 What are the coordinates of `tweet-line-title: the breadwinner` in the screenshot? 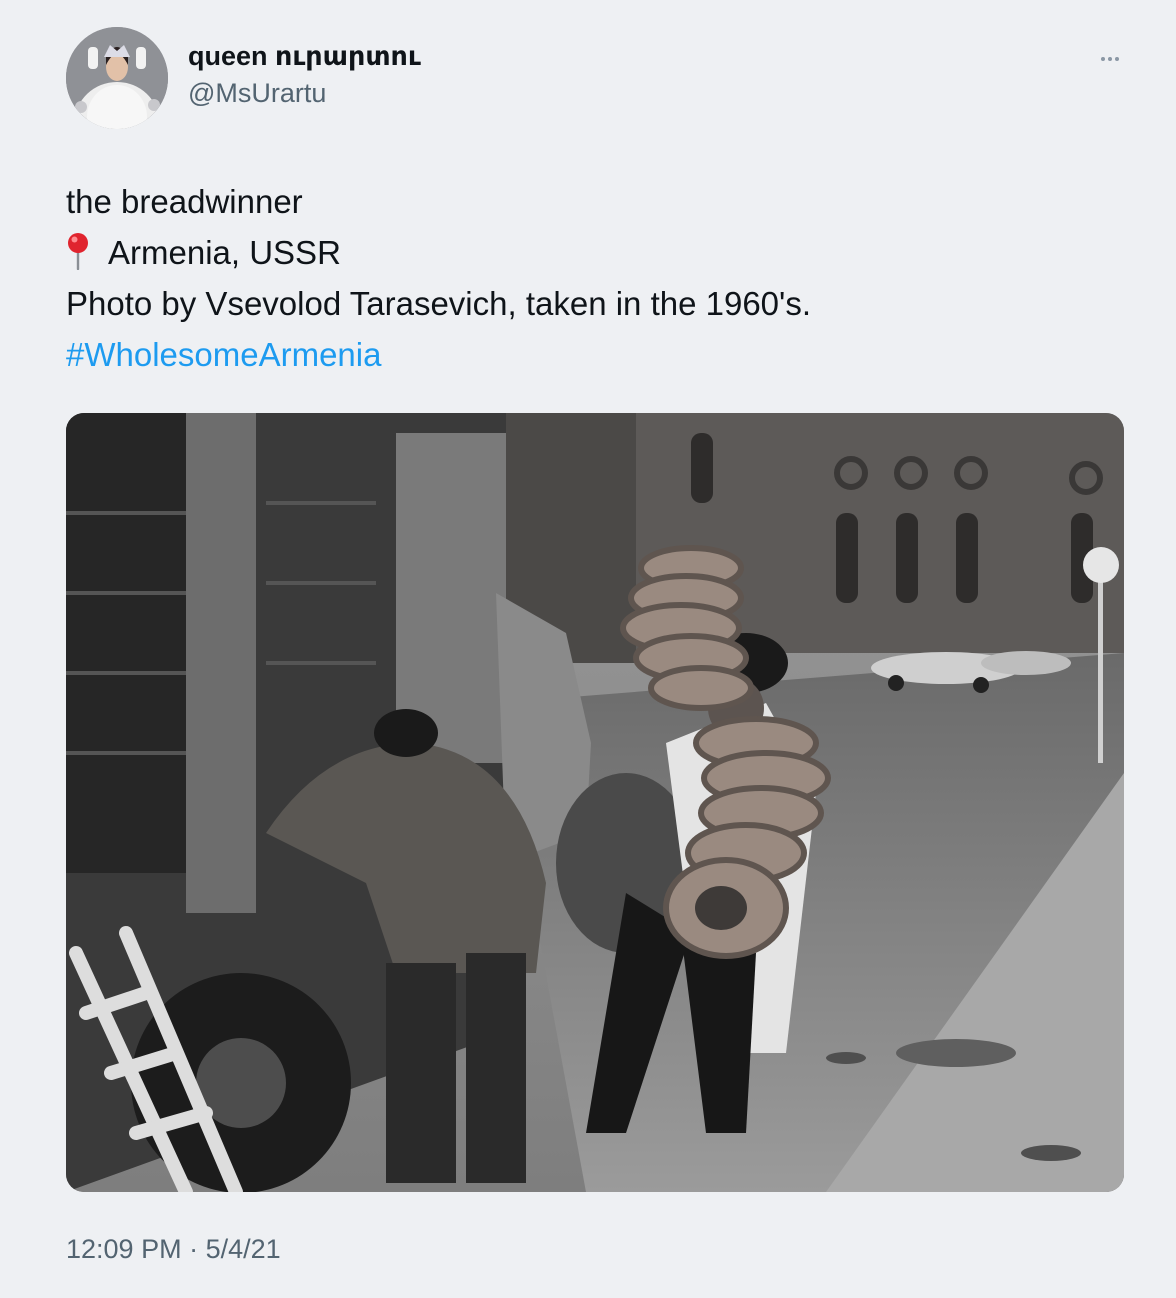 It's located at (184, 201).